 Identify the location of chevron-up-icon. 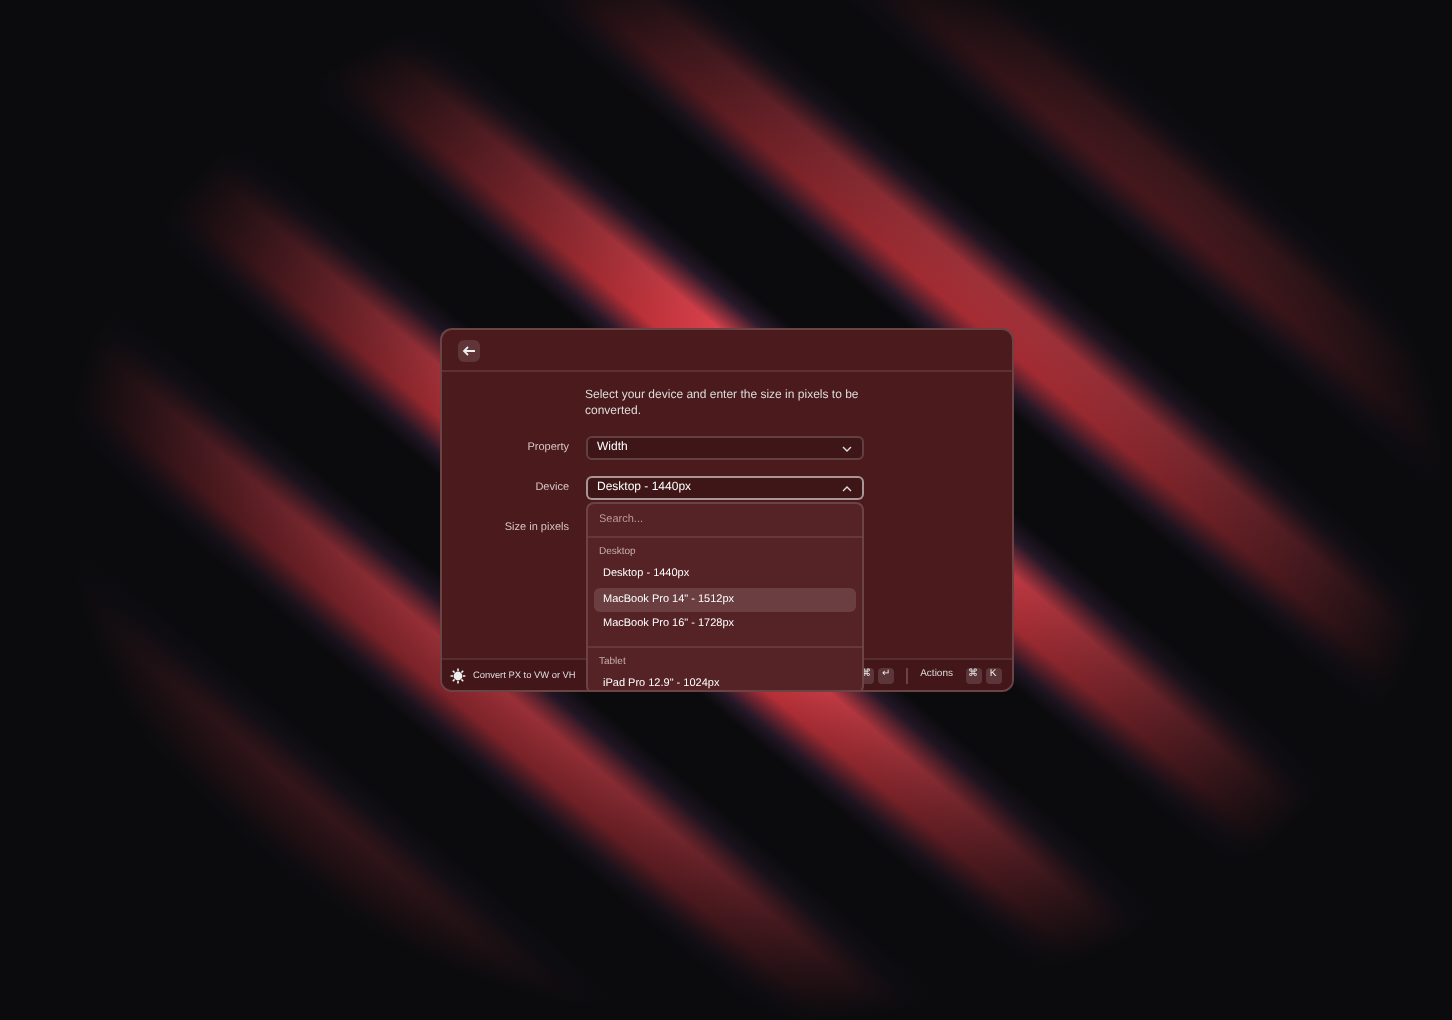
(846, 488).